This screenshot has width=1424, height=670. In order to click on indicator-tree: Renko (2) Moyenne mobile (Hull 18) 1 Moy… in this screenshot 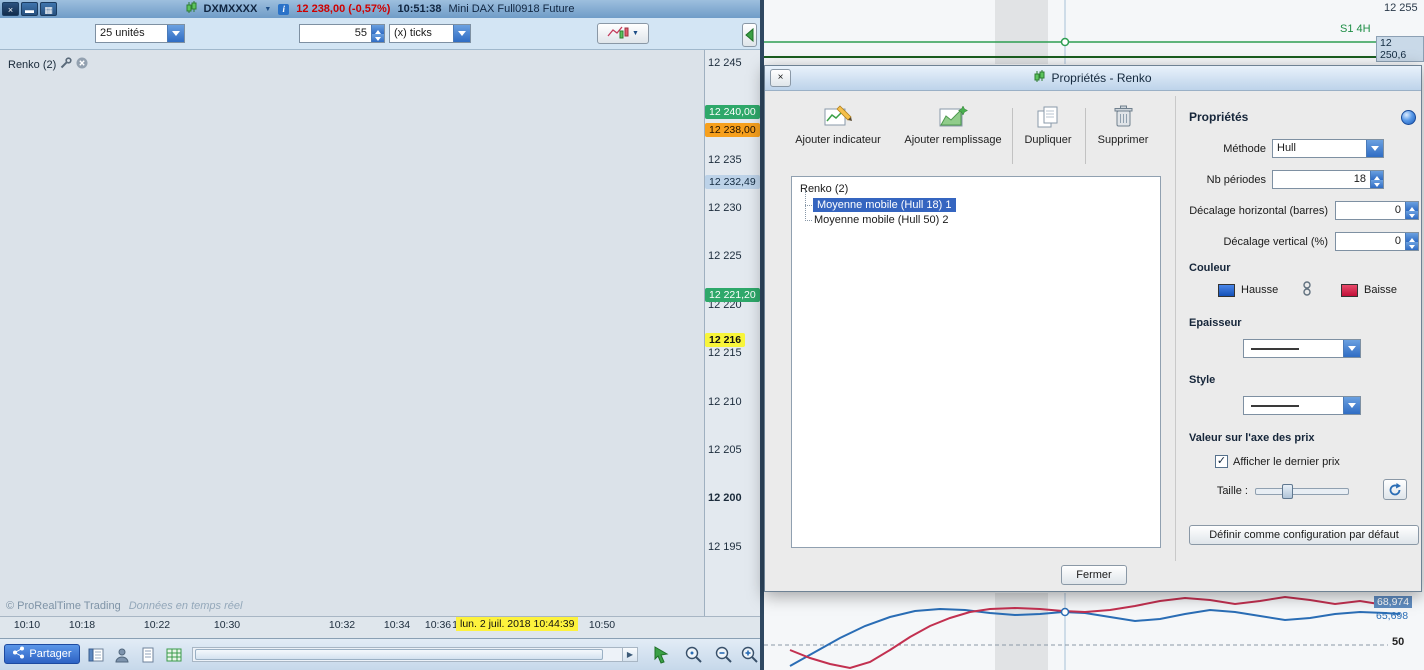, I will do `click(976, 362)`.